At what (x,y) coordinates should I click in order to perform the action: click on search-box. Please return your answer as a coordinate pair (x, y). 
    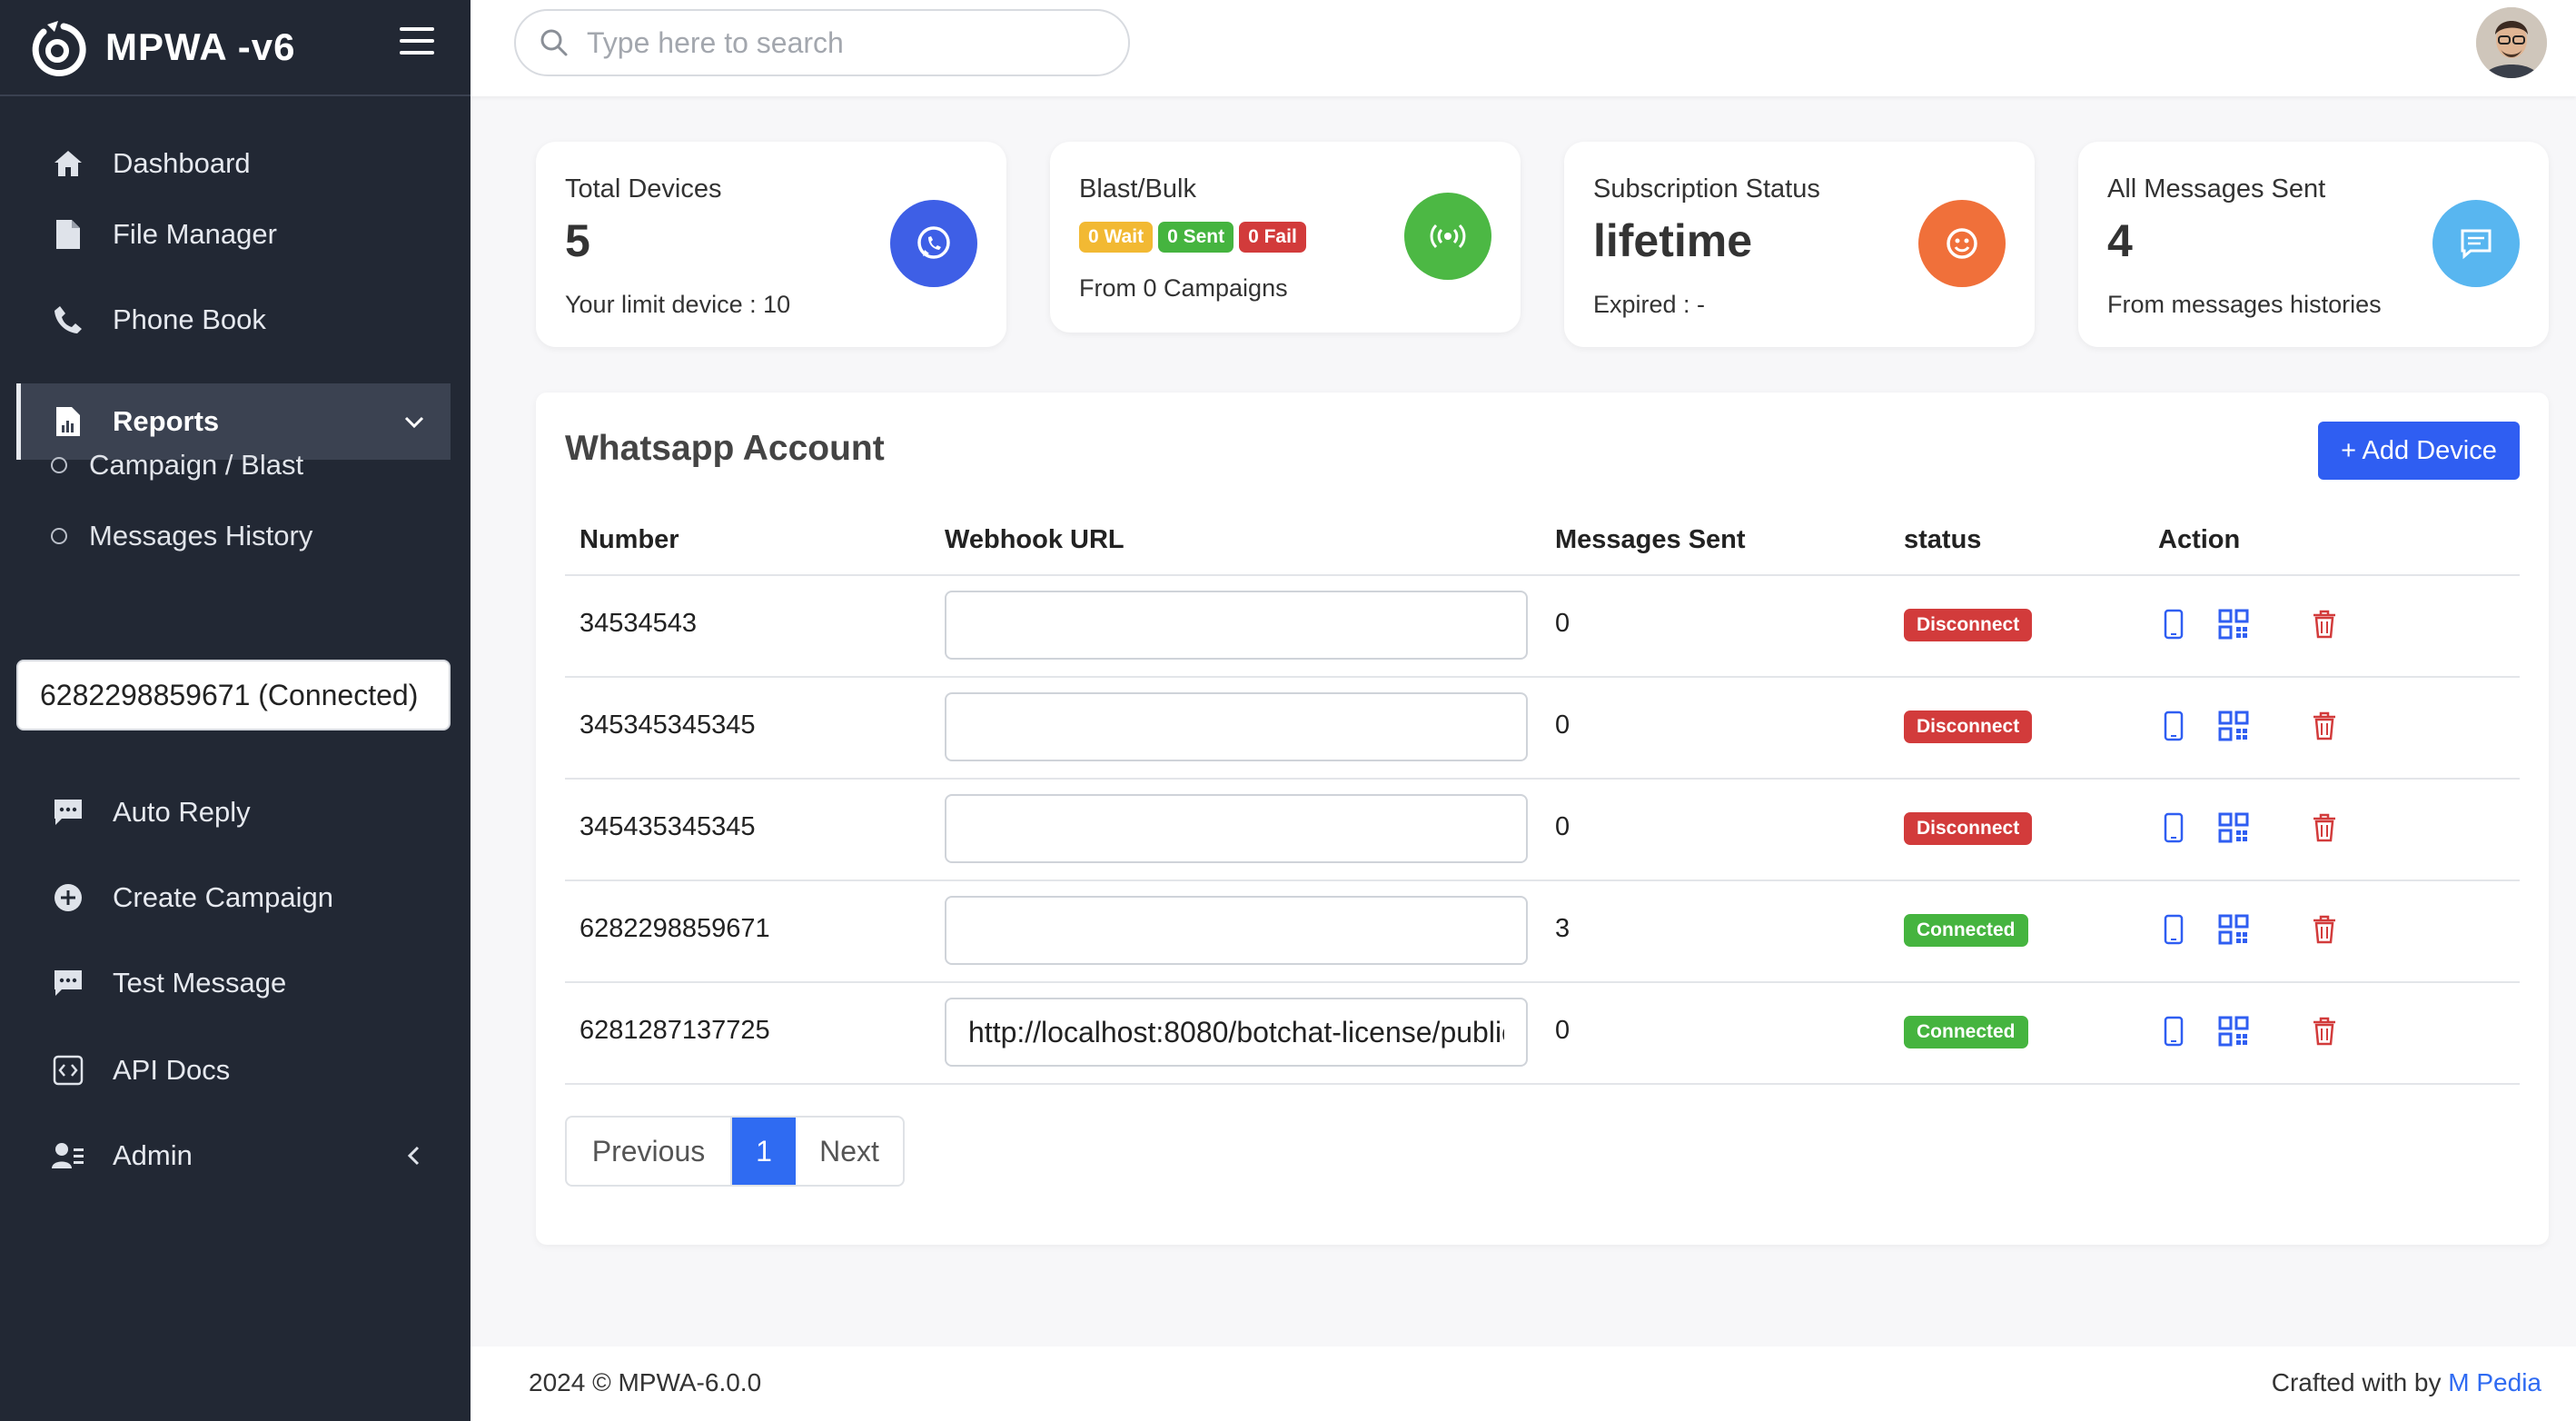
    Looking at the image, I should click on (822, 42).